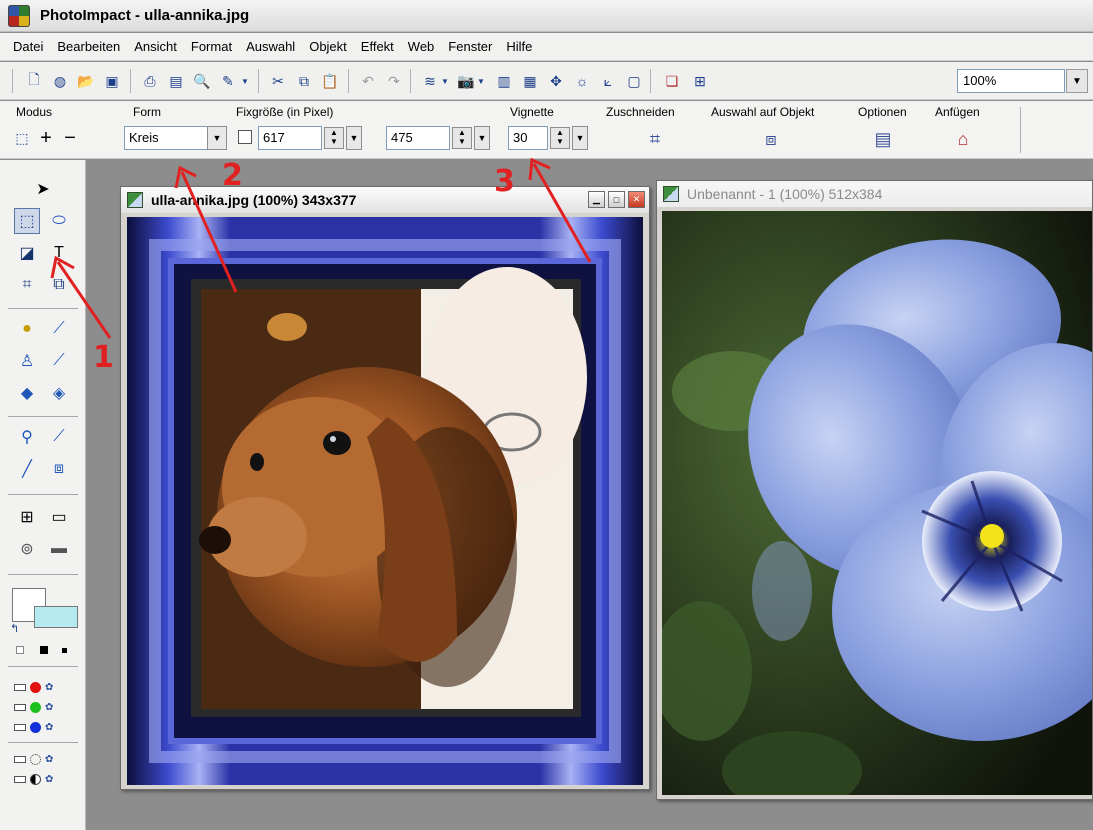 The height and width of the screenshot is (830, 1093). What do you see at coordinates (504, 181) in the screenshot?
I see `annotation-label-3: 3` at bounding box center [504, 181].